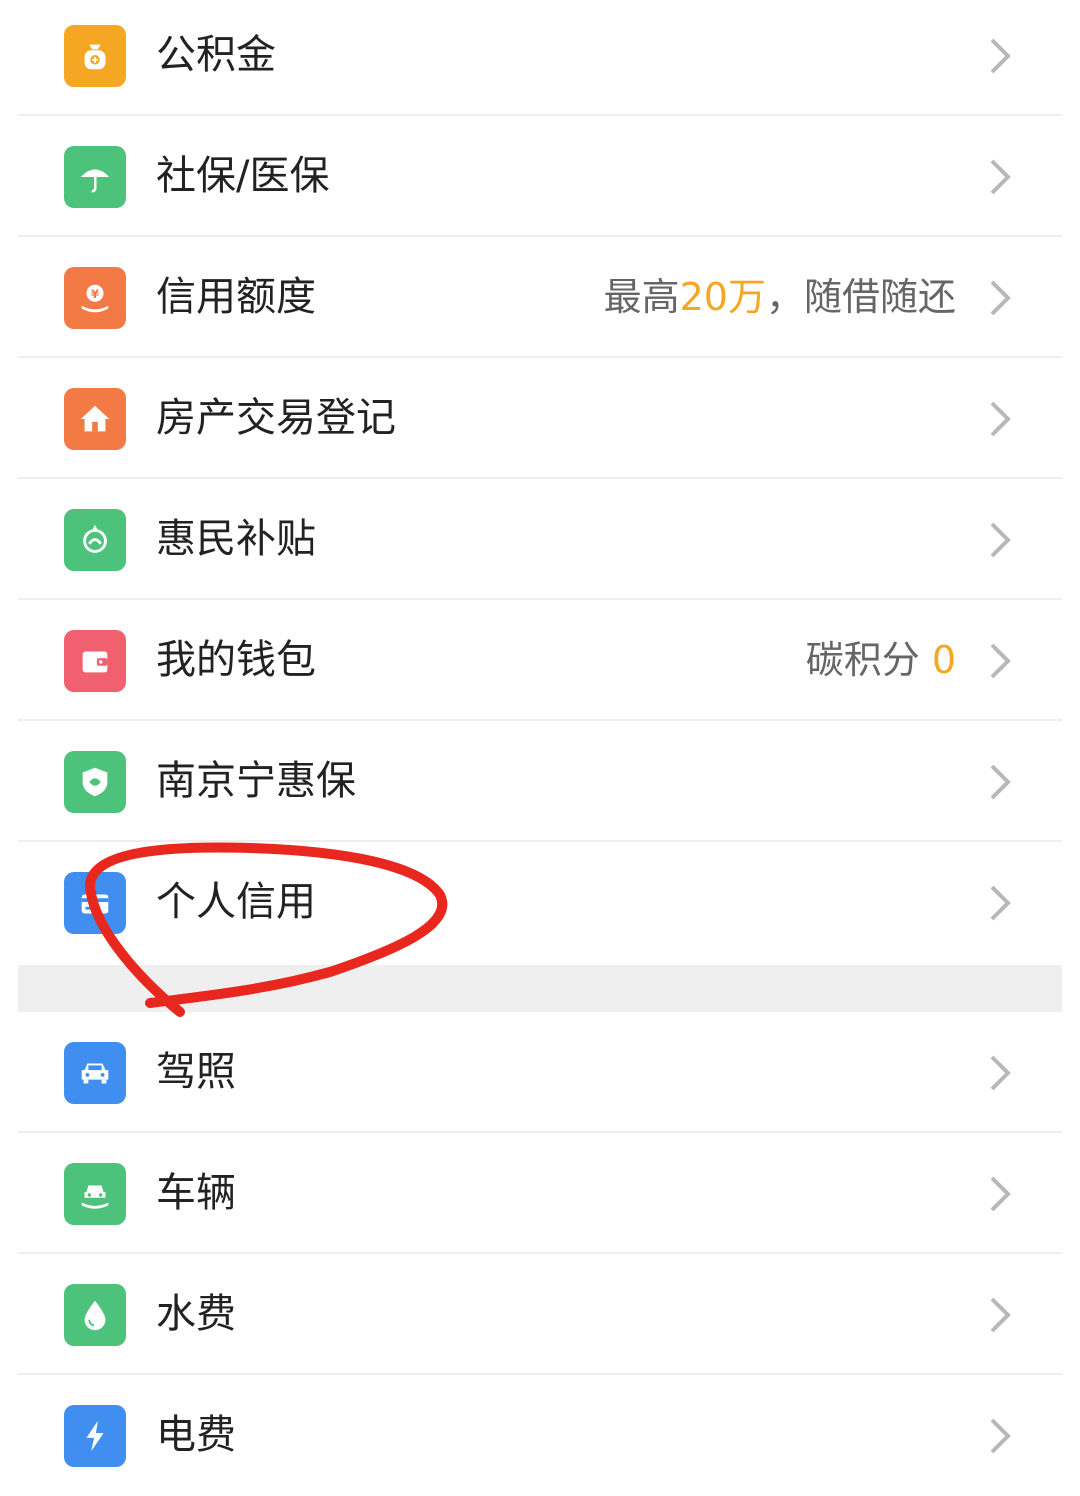 This screenshot has height=1496, width=1080. I want to click on lightning-icon, so click(95, 1436).